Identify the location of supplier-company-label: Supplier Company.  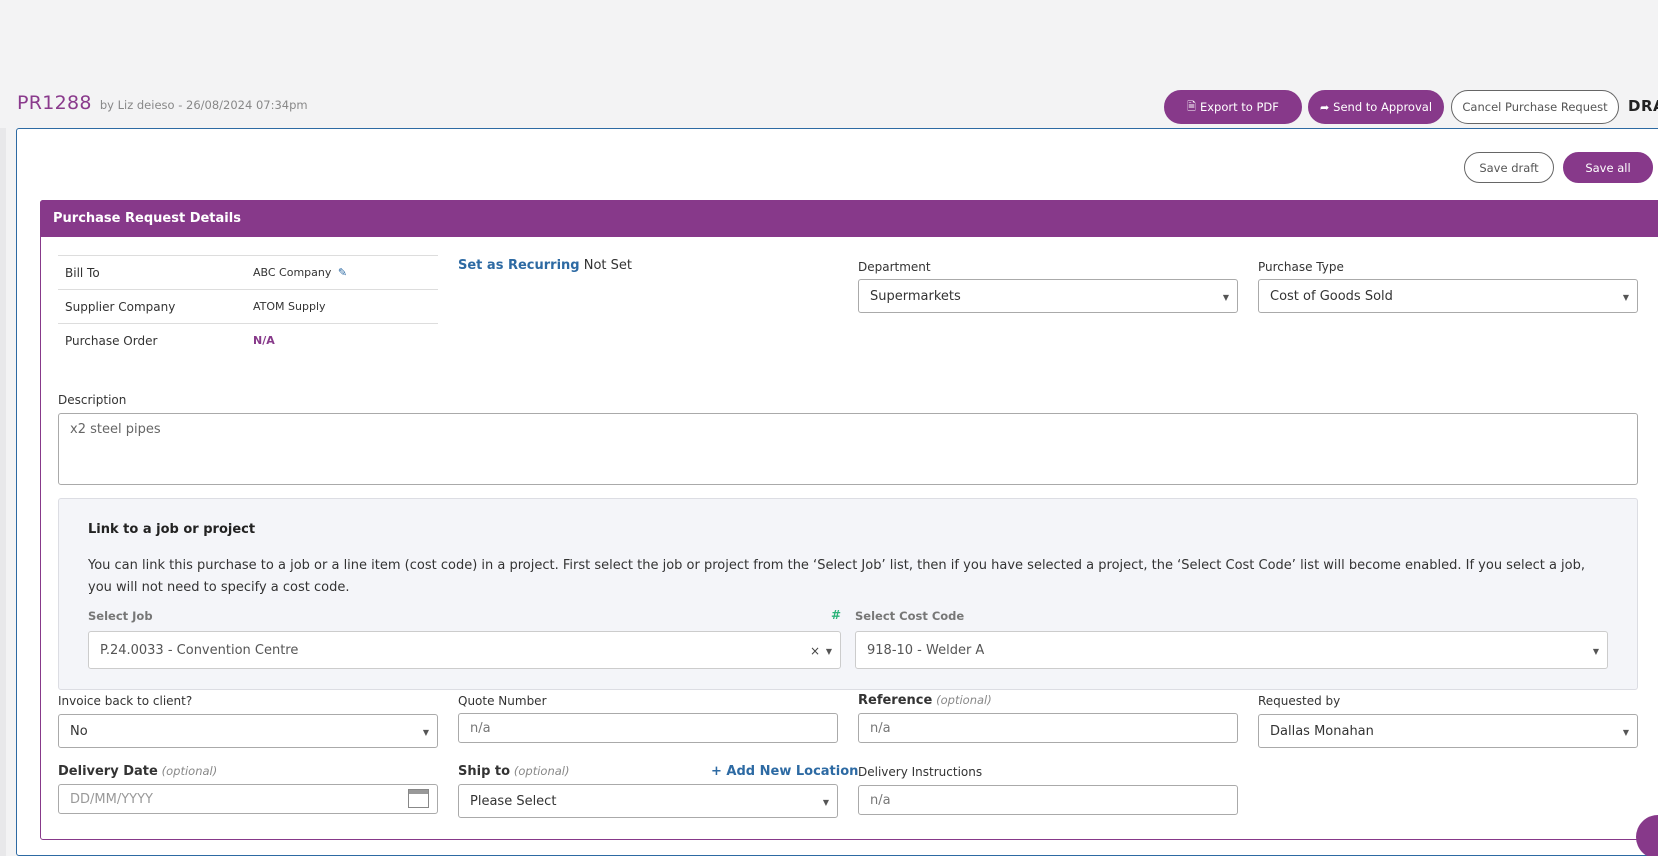
(155, 306).